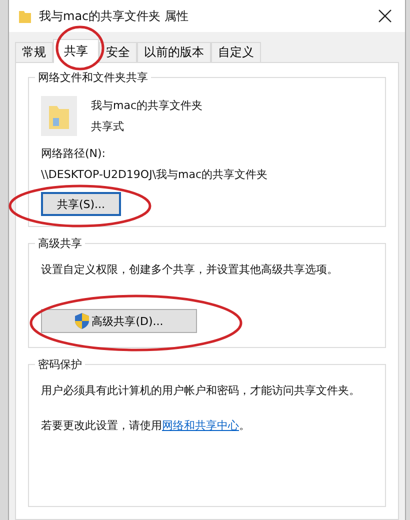 The width and height of the screenshot is (410, 520). I want to click on tab: 共享, so click(76, 51).